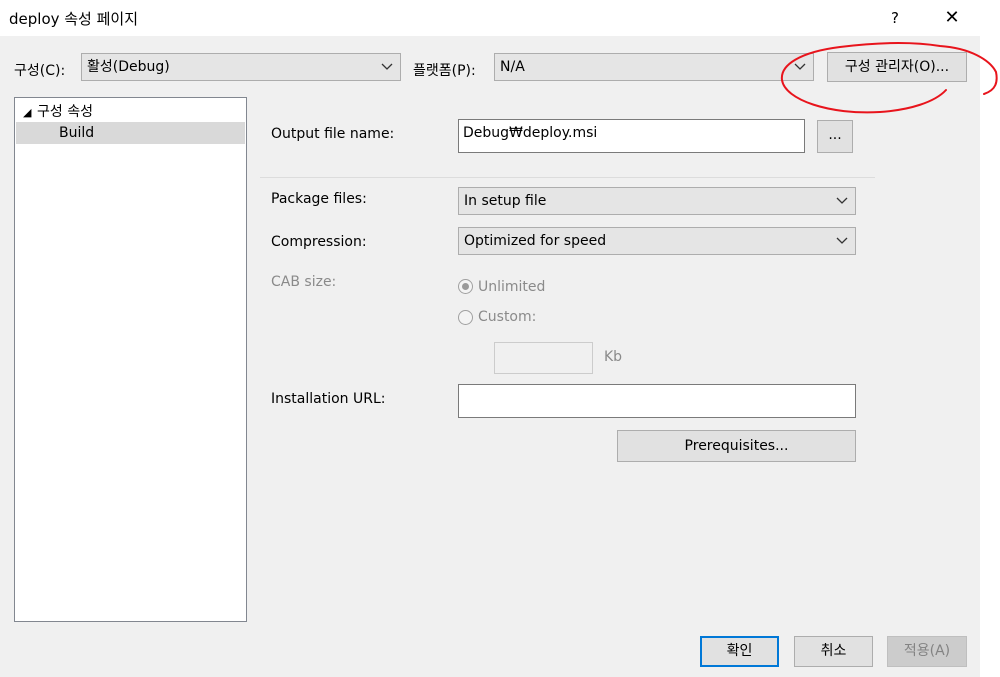  What do you see at coordinates (319, 242) in the screenshot?
I see `compression-label: Compression:` at bounding box center [319, 242].